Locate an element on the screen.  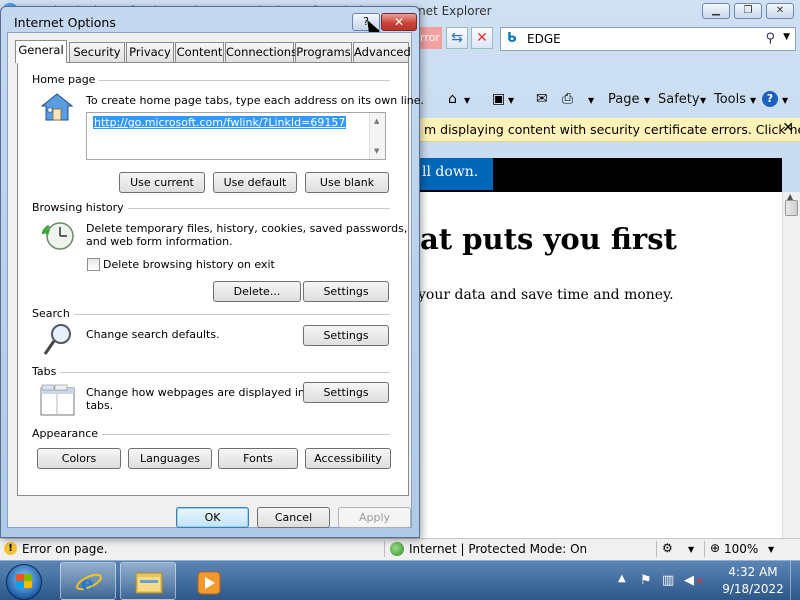
show-hidden-icons-icon: ▲ is located at coordinates (622, 578).